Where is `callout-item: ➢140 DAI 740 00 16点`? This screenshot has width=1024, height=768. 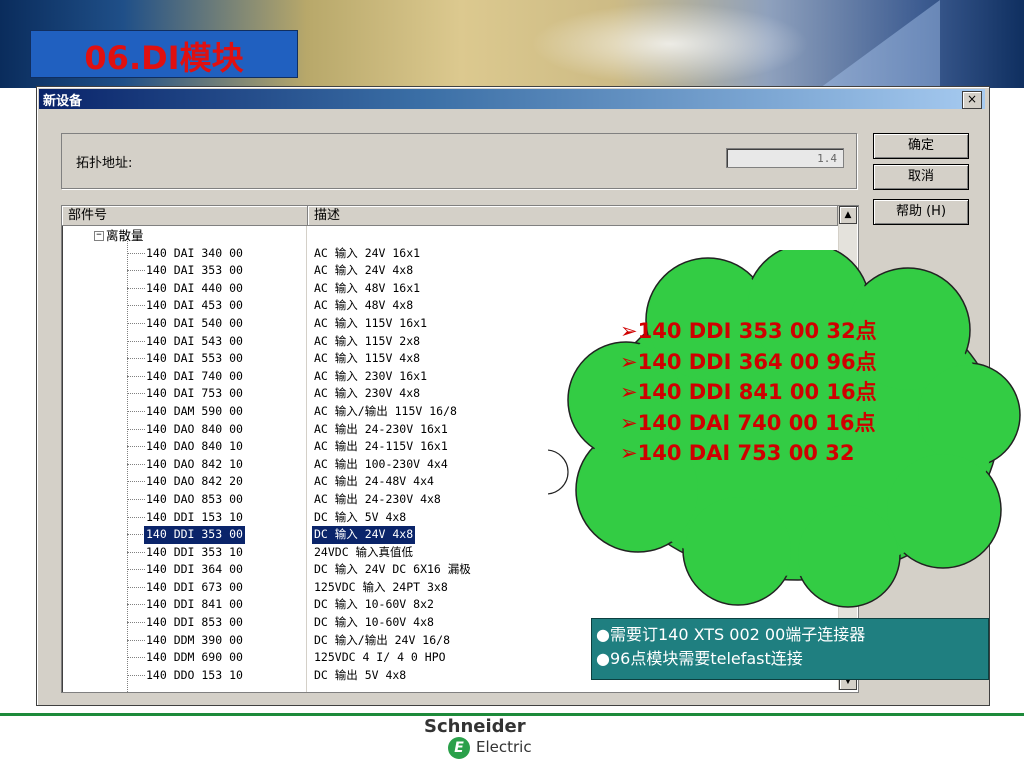 callout-item: ➢140 DAI 740 00 16点 is located at coordinates (748, 422).